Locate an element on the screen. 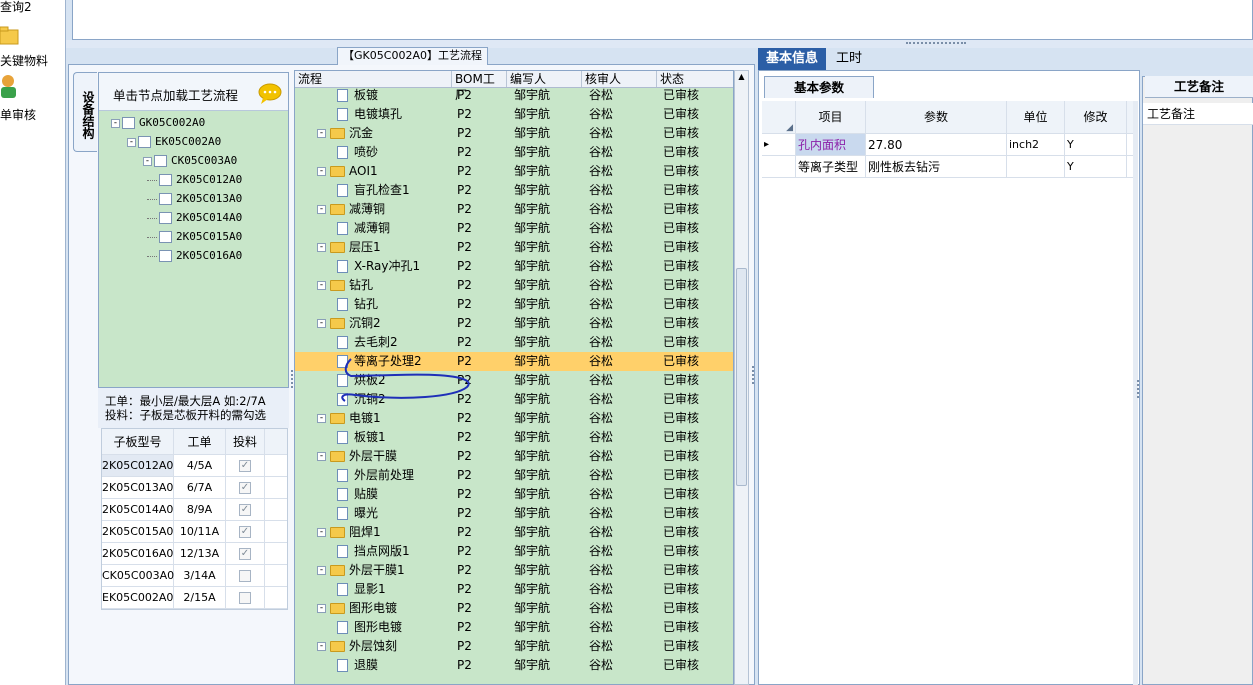 This screenshot has width=1253, height=685. tab-basic-params: 基本参数 is located at coordinates (819, 87).